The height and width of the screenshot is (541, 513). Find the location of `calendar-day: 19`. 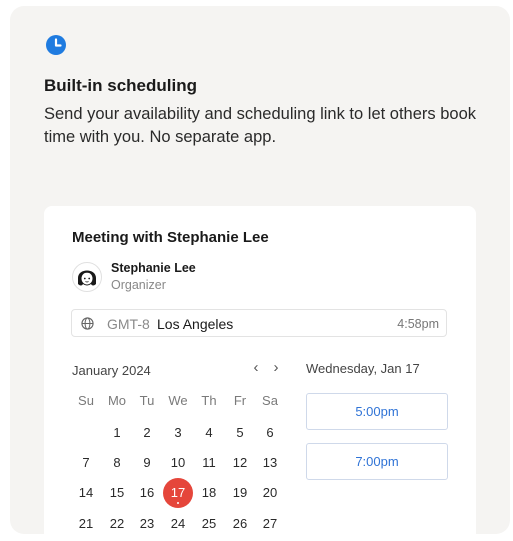

calendar-day: 19 is located at coordinates (240, 493).